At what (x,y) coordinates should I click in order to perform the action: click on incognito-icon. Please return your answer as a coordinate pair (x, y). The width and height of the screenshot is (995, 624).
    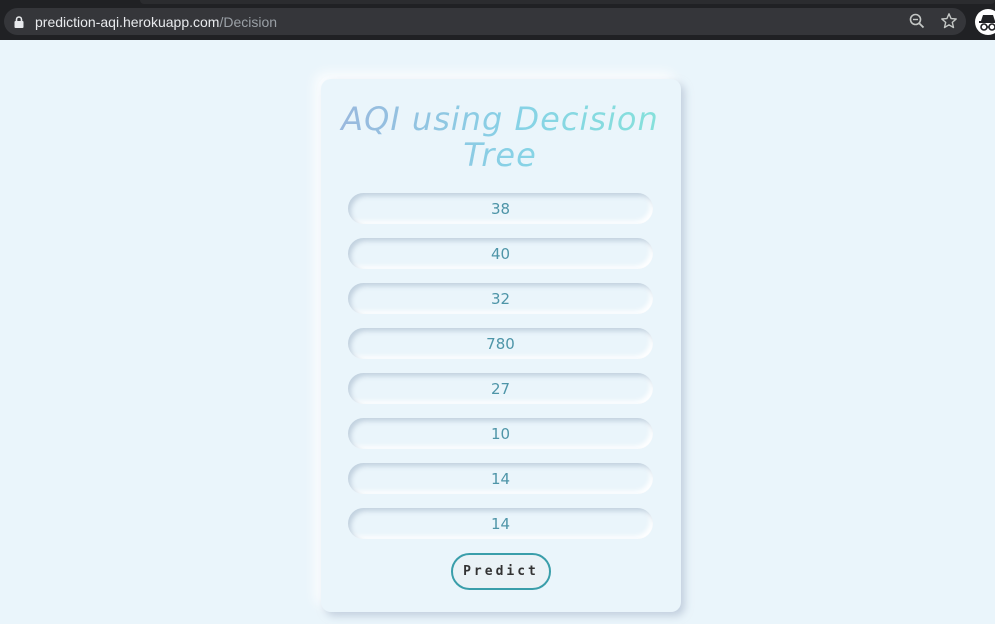
    Looking at the image, I should click on (985, 22).